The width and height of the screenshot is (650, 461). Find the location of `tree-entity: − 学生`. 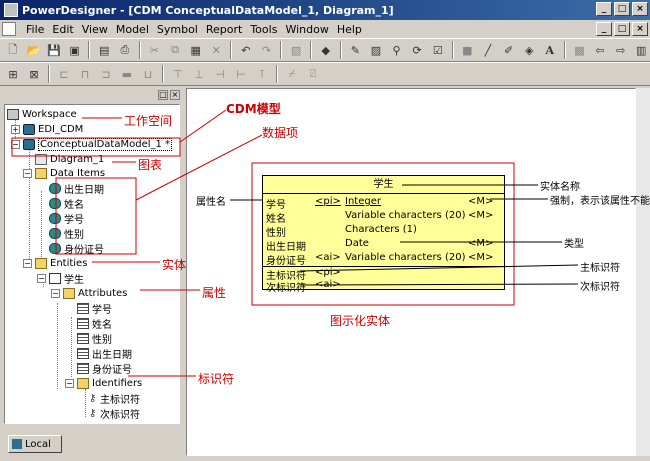

tree-entity: − 学生 is located at coordinates (60, 278).